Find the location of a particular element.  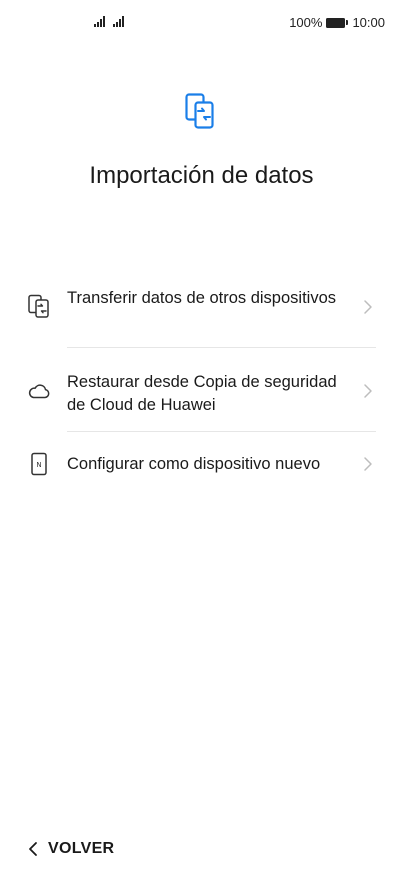

svg-text: N is located at coordinates (38, 465).